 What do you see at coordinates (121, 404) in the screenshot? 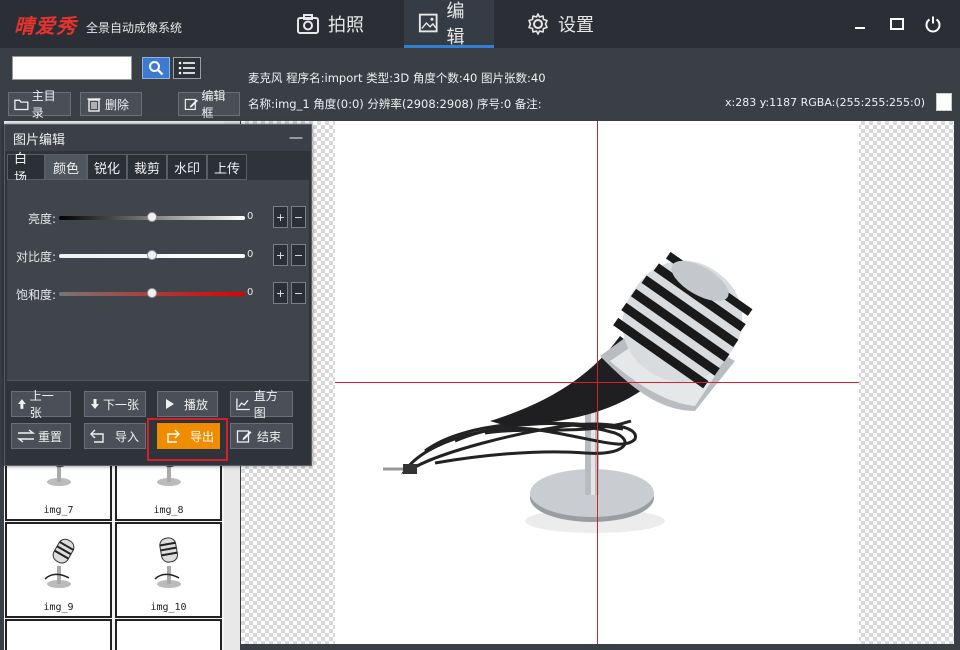
I see `next-image-label: 下一张` at bounding box center [121, 404].